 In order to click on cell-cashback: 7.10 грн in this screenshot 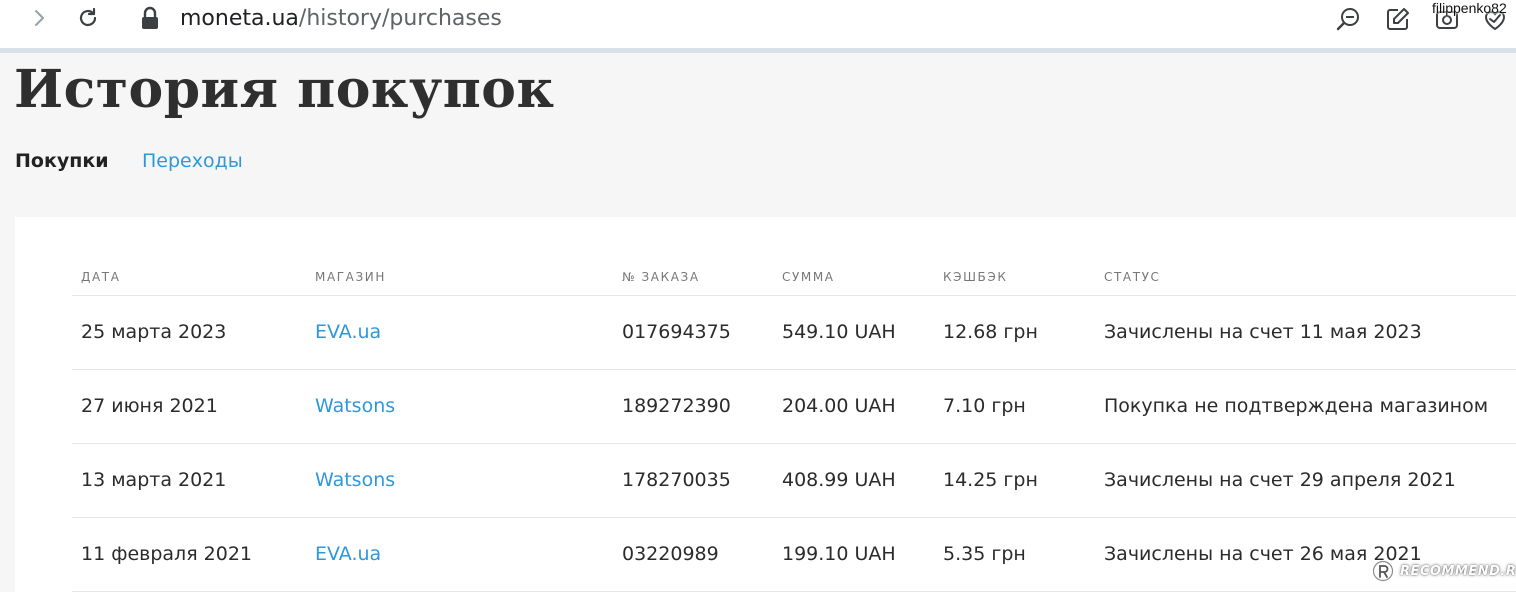, I will do `click(984, 406)`.